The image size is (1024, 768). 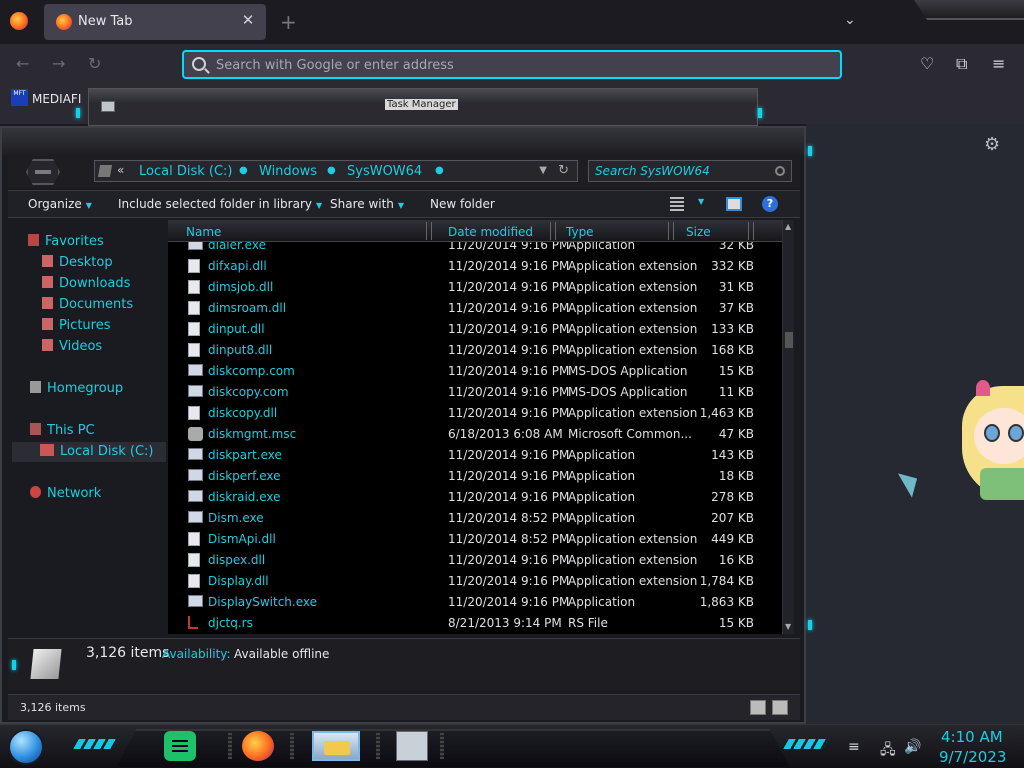 I want to click on breadcrumb-local-disk: Local Disk (C:), so click(x=185, y=171).